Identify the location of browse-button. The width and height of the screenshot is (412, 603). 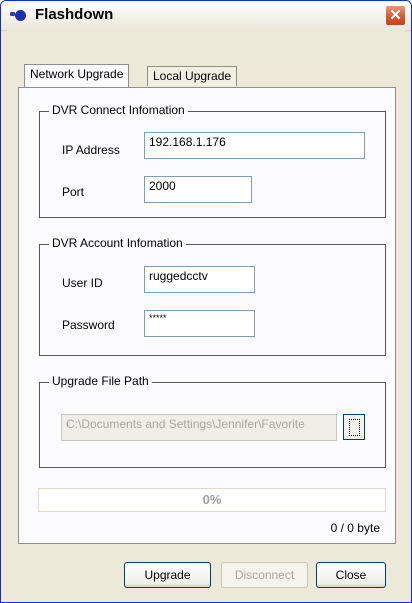
(354, 427).